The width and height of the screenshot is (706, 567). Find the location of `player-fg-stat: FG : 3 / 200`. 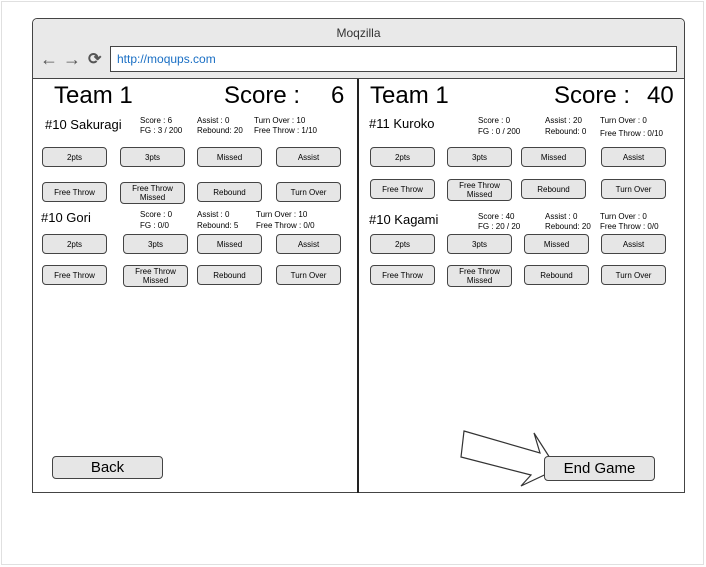

player-fg-stat: FG : 3 / 200 is located at coordinates (161, 130).